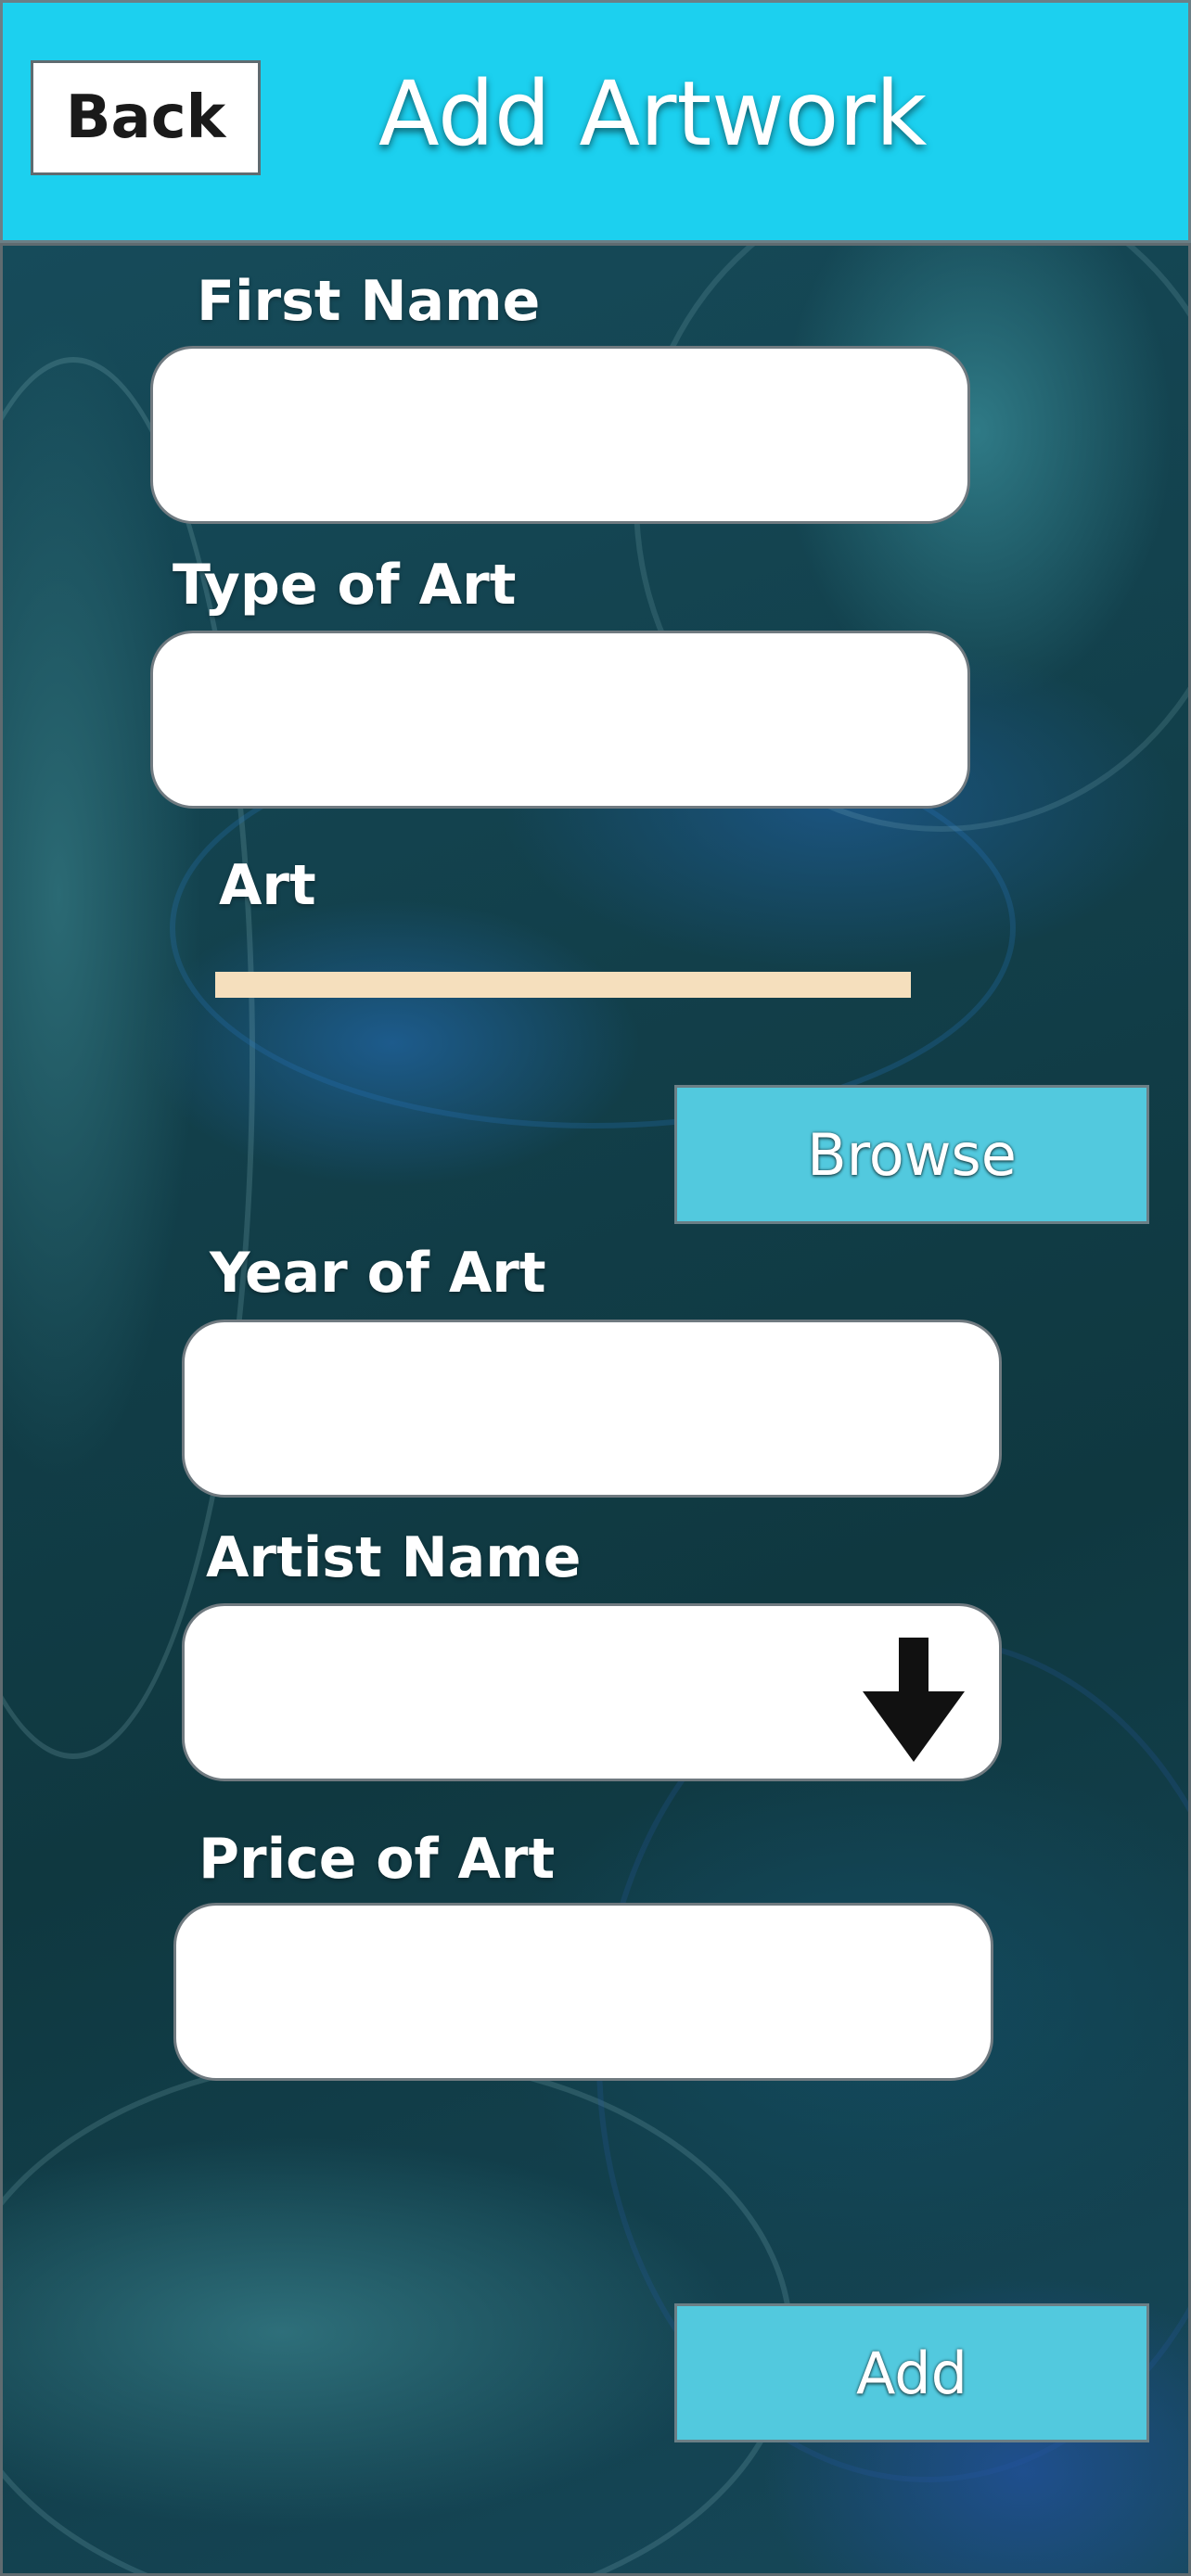 Image resolution: width=1191 pixels, height=2576 pixels. Describe the element at coordinates (267, 886) in the screenshot. I see `art-label: Art` at that location.